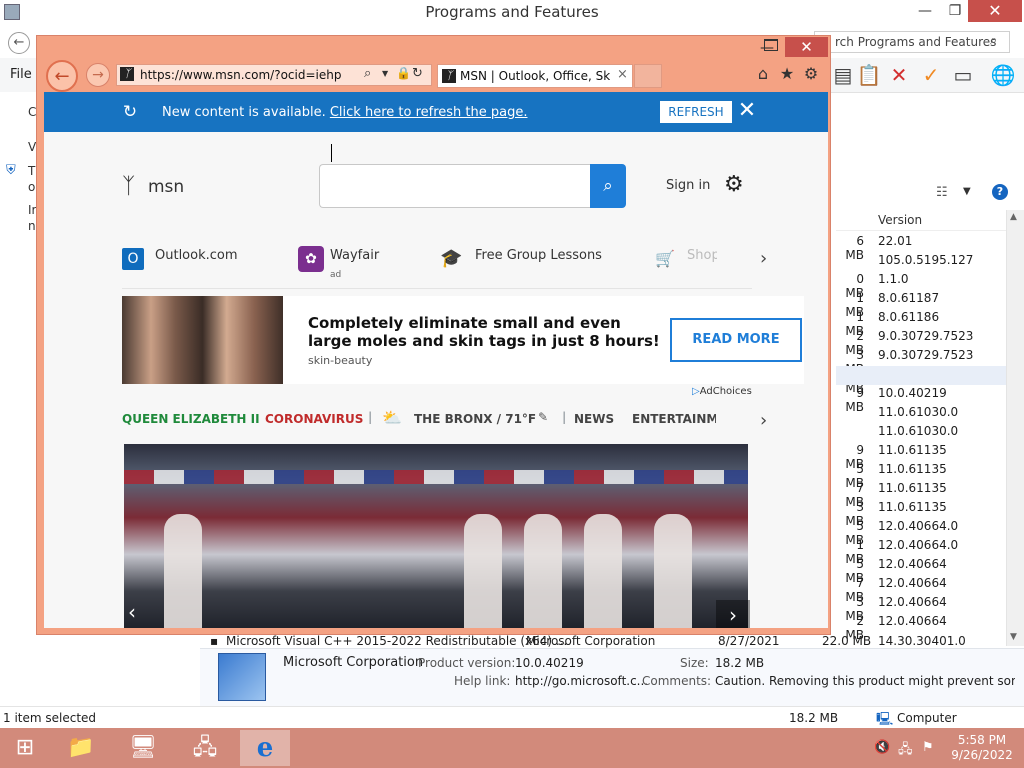 The image size is (1024, 768). Describe the element at coordinates (900, 220) in the screenshot. I see `column-header-version: Version` at that location.